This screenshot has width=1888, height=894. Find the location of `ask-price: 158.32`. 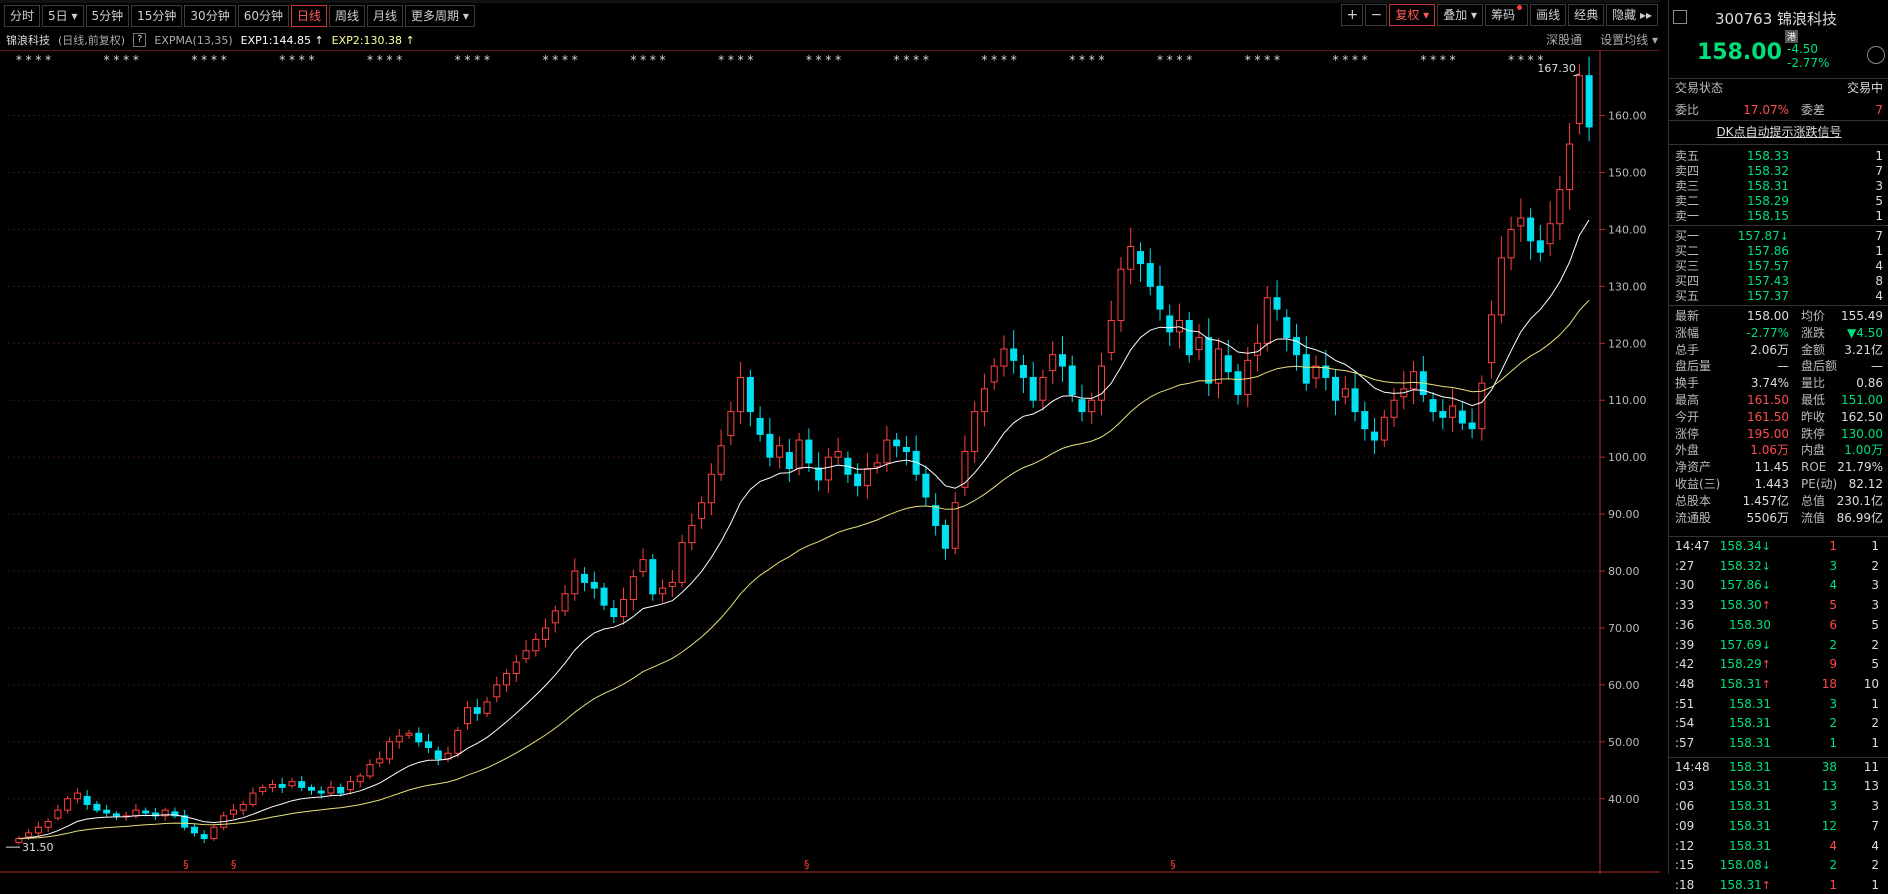

ask-price: 158.32 is located at coordinates (1758, 171).